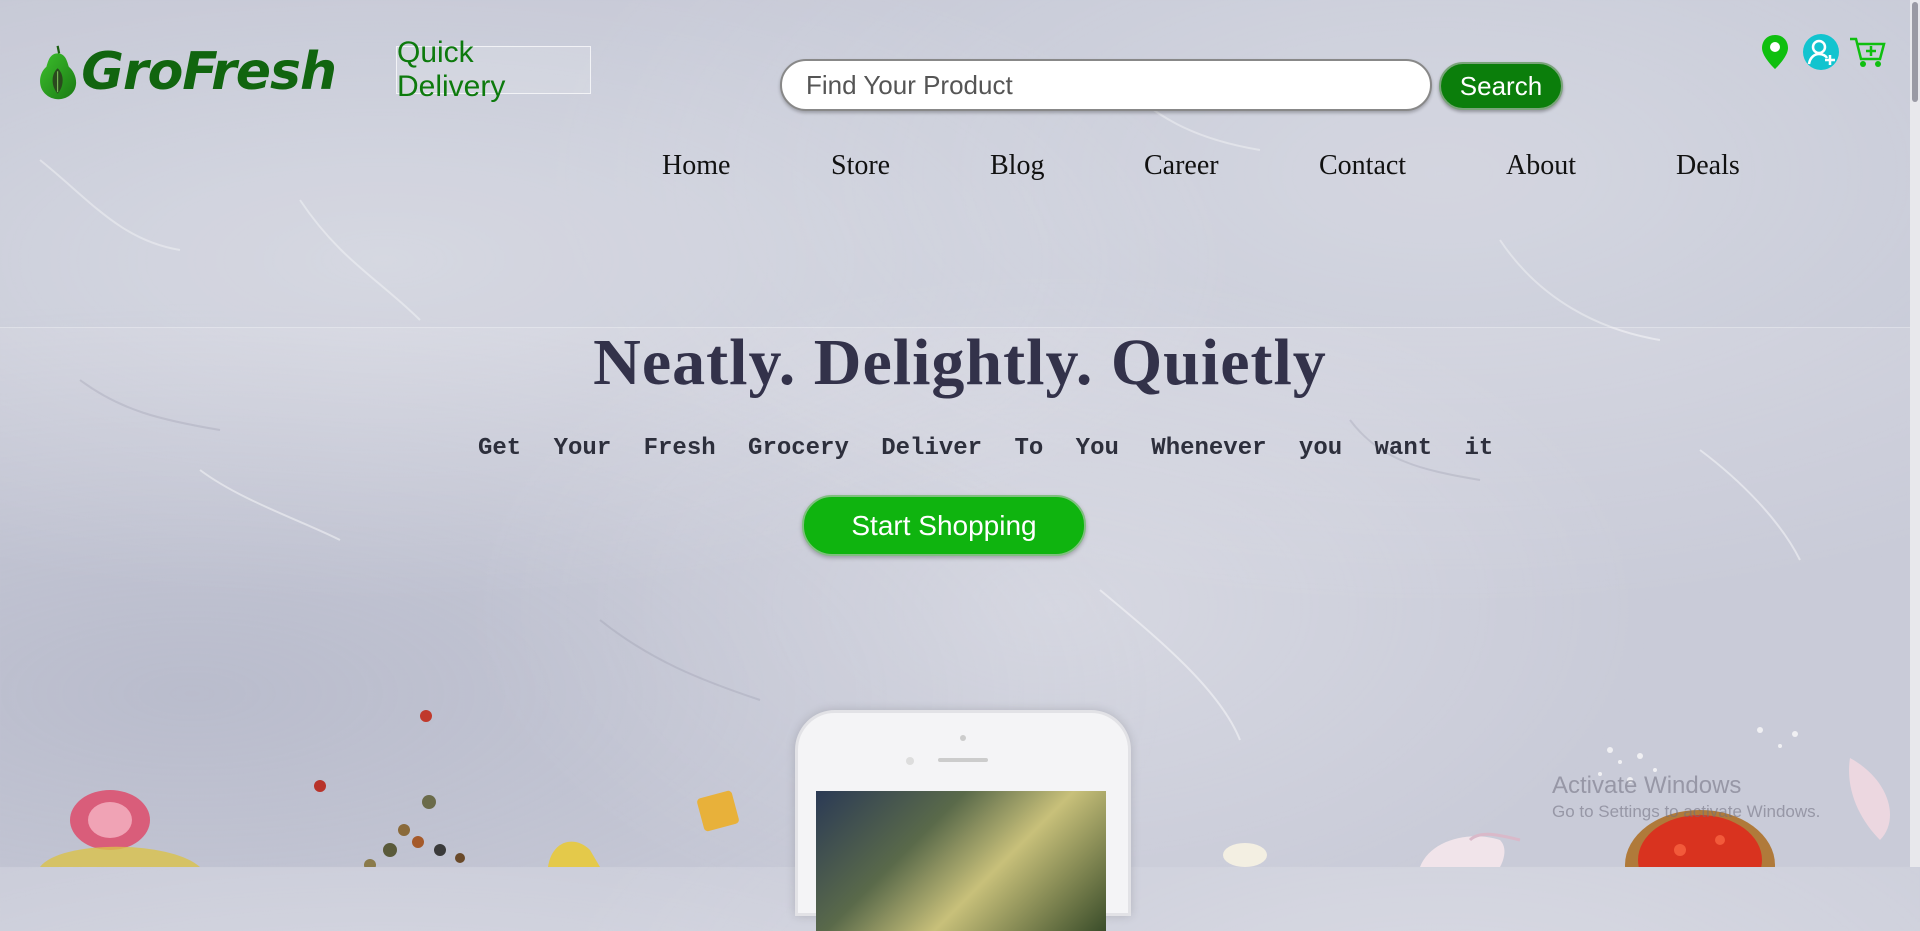  I want to click on search-button: Search, so click(1501, 86).